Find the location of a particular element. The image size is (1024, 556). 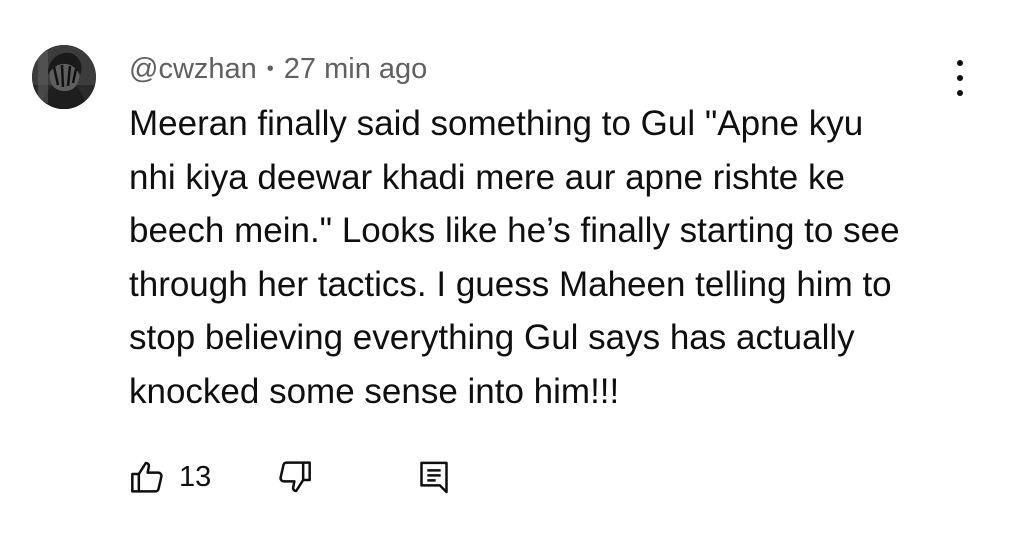

comment-time: 27 min ago is located at coordinates (356, 69).